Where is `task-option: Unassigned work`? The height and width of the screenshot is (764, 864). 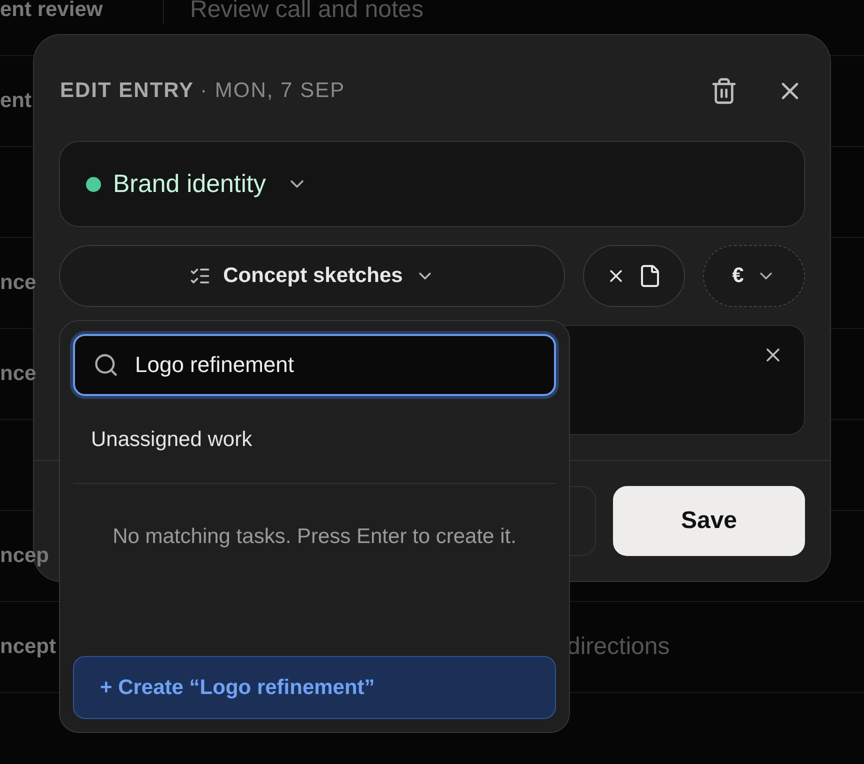 task-option: Unassigned work is located at coordinates (314, 440).